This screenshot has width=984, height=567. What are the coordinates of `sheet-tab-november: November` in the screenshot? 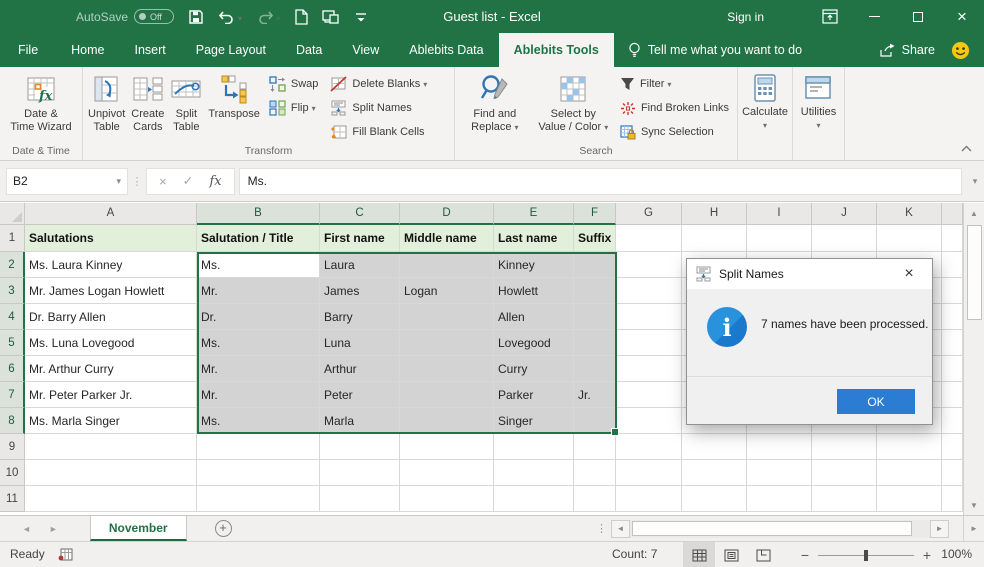 It's located at (138, 528).